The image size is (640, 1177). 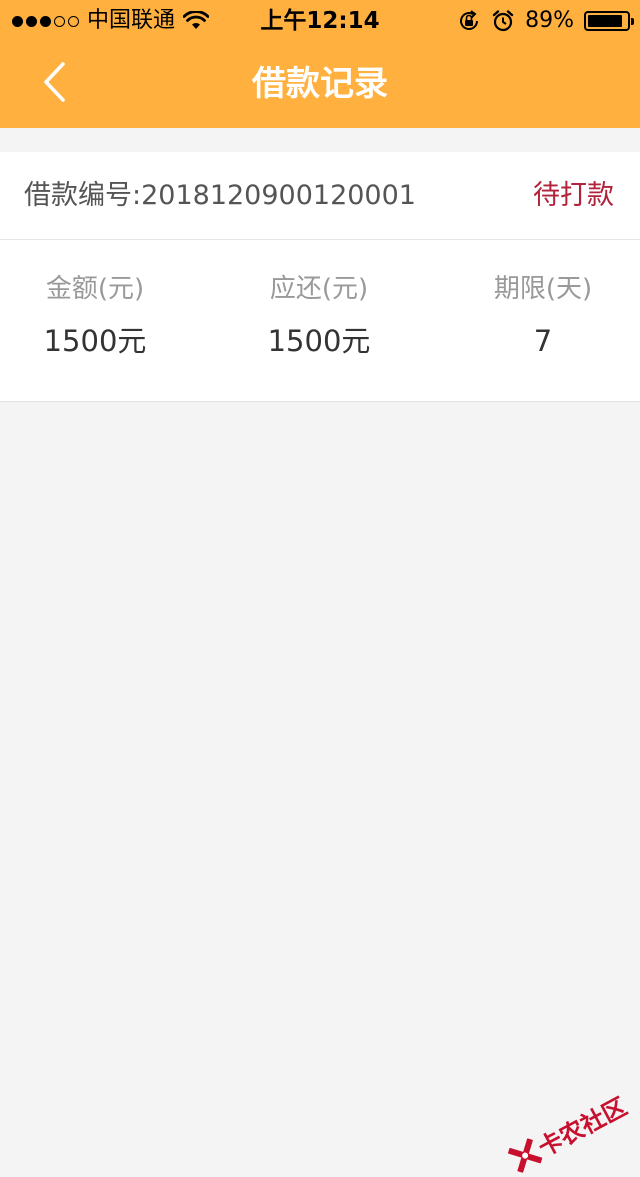 I want to click on watermark-text: 卡农社区, so click(x=582, y=1127).